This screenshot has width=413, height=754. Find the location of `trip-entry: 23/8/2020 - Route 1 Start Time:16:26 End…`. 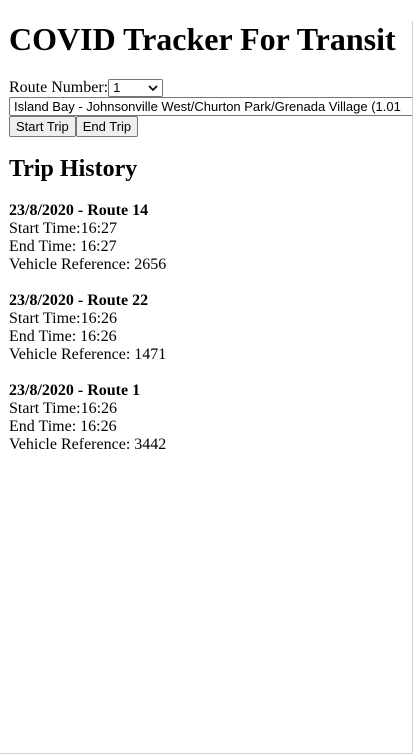

trip-entry: 23/8/2020 - Route 1 Start Time:16:26 End… is located at coordinates (207, 418).